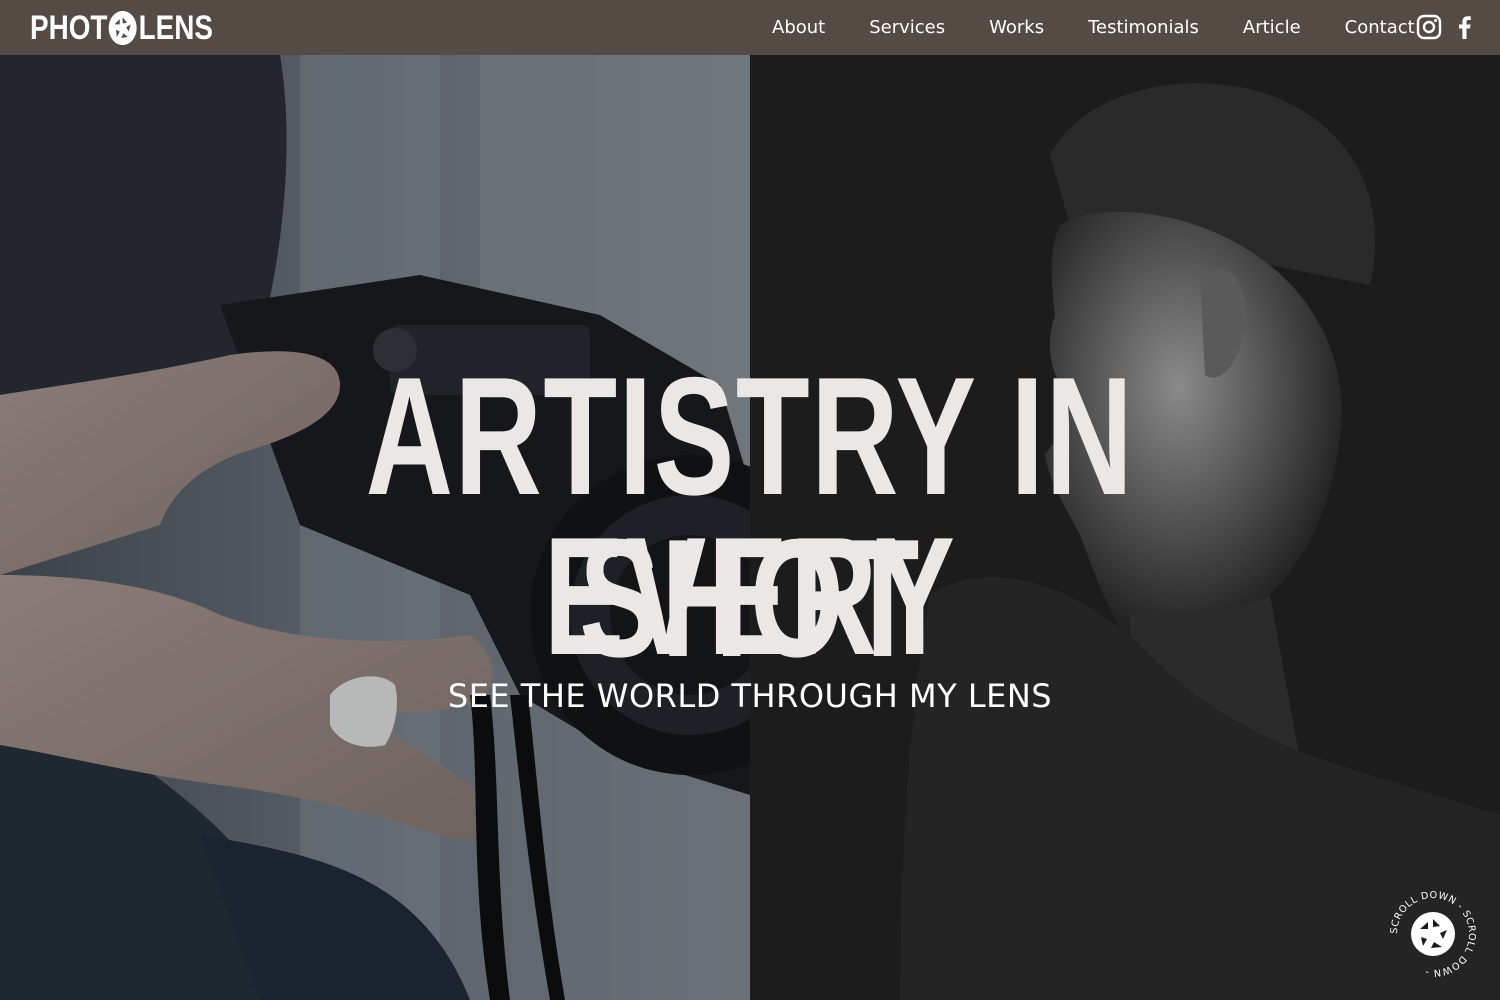 The width and height of the screenshot is (1500, 1000). Describe the element at coordinates (1465, 27) in the screenshot. I see `facebook-icon` at that location.